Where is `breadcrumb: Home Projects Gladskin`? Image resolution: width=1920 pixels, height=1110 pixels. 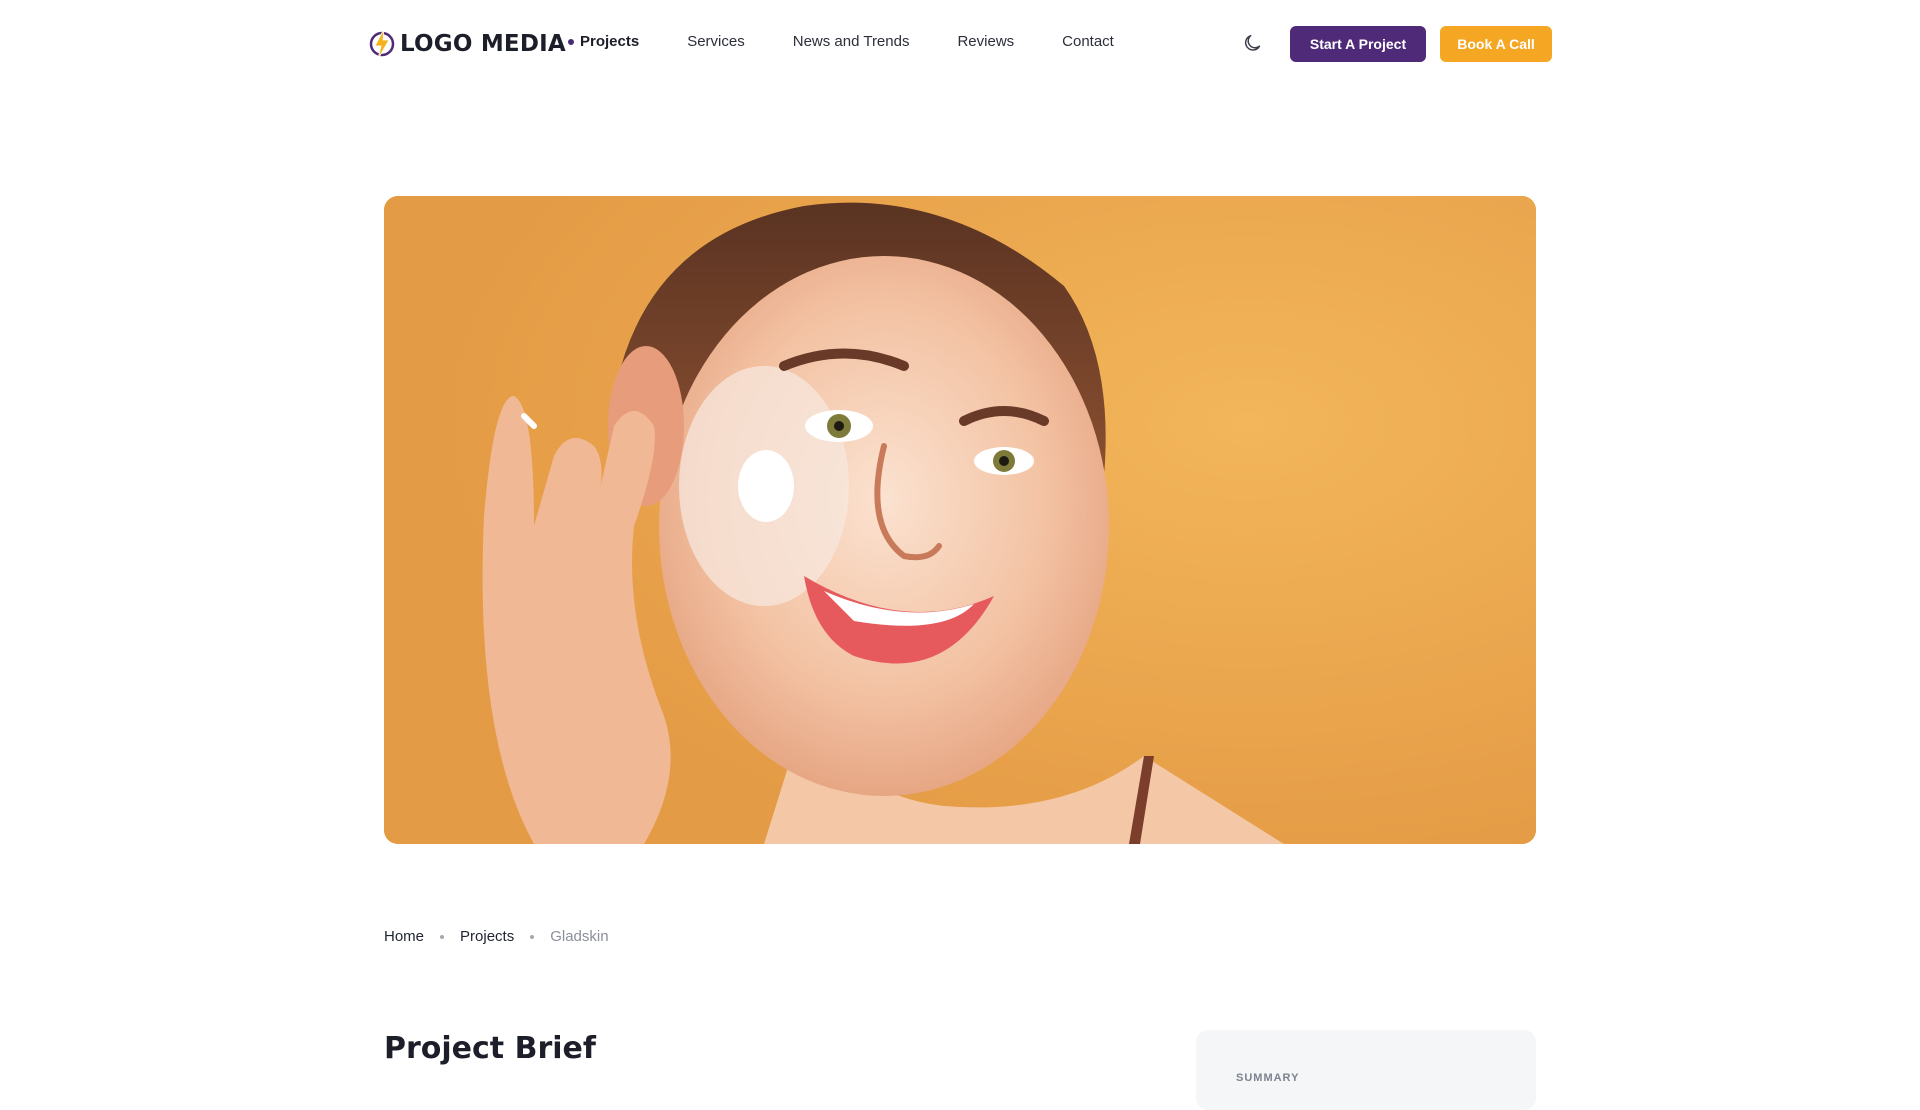
breadcrumb: Home Projects Gladskin is located at coordinates (496, 936).